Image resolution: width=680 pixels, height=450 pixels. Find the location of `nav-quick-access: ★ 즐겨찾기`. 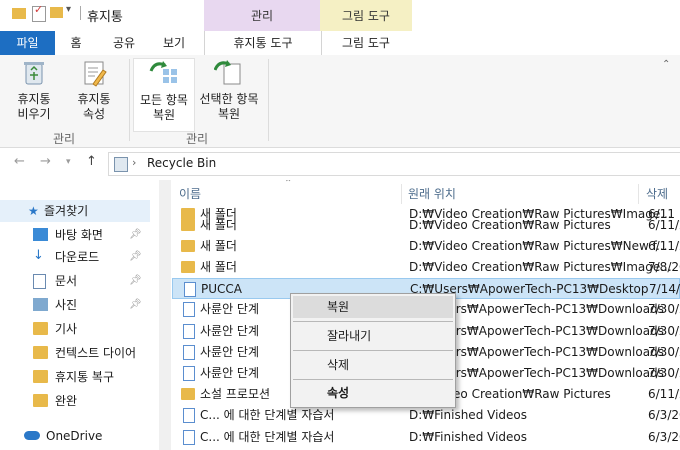

nav-quick-access: ★ 즐겨찾기 is located at coordinates (75, 211).